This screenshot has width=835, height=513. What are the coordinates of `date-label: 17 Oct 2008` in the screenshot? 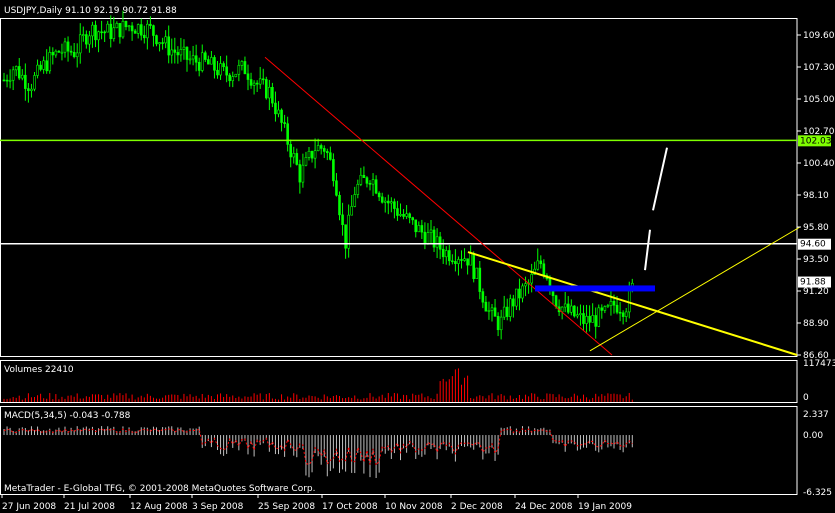 It's located at (350, 507).